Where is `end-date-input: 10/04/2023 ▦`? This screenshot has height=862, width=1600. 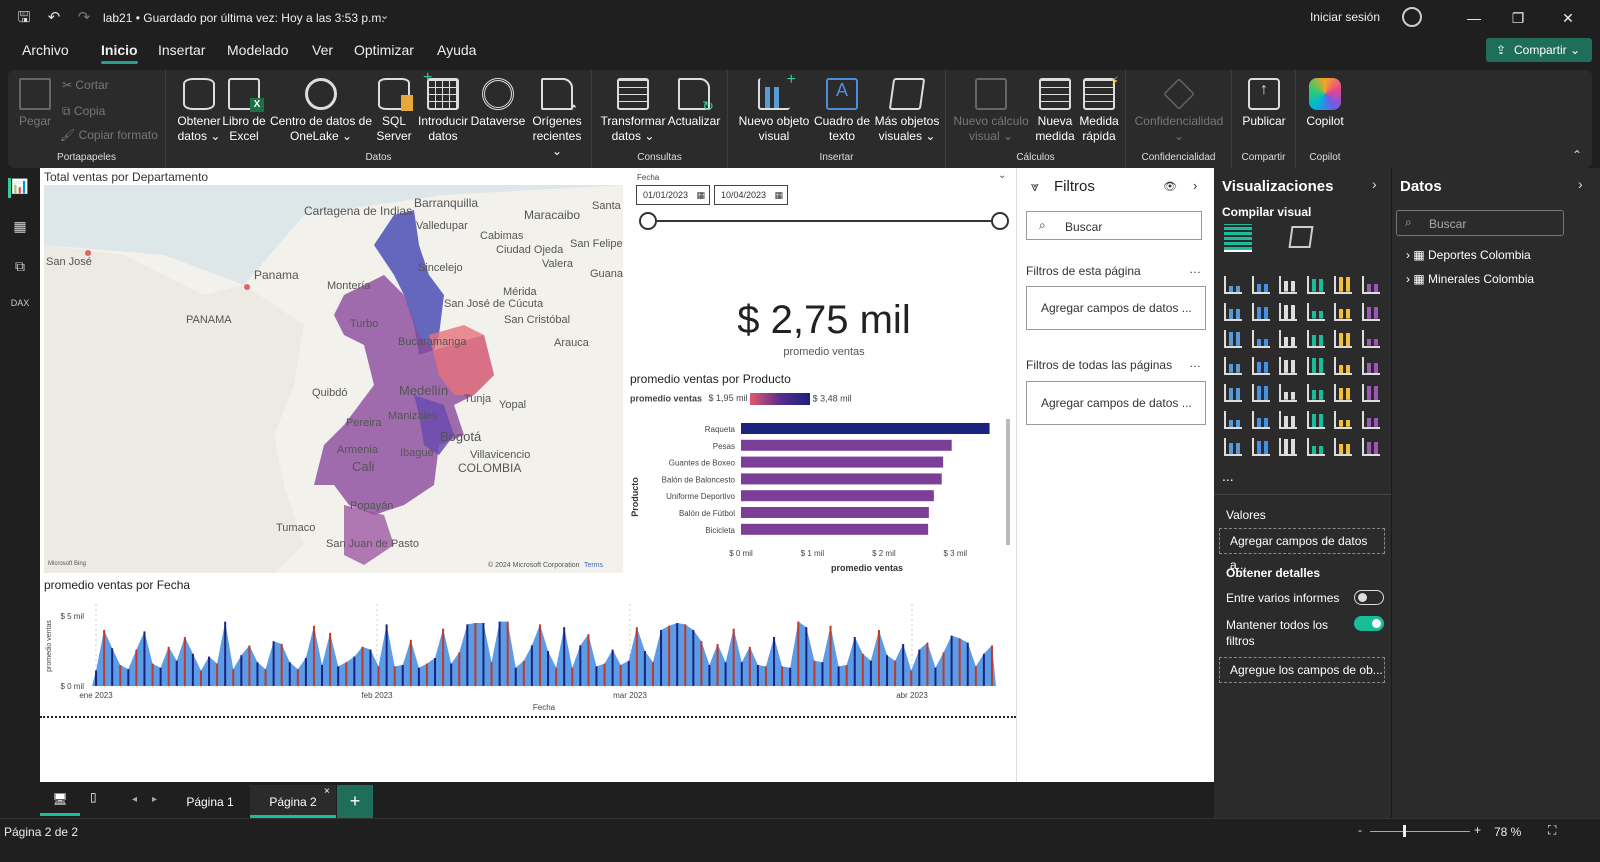 end-date-input: 10/04/2023 ▦ is located at coordinates (751, 195).